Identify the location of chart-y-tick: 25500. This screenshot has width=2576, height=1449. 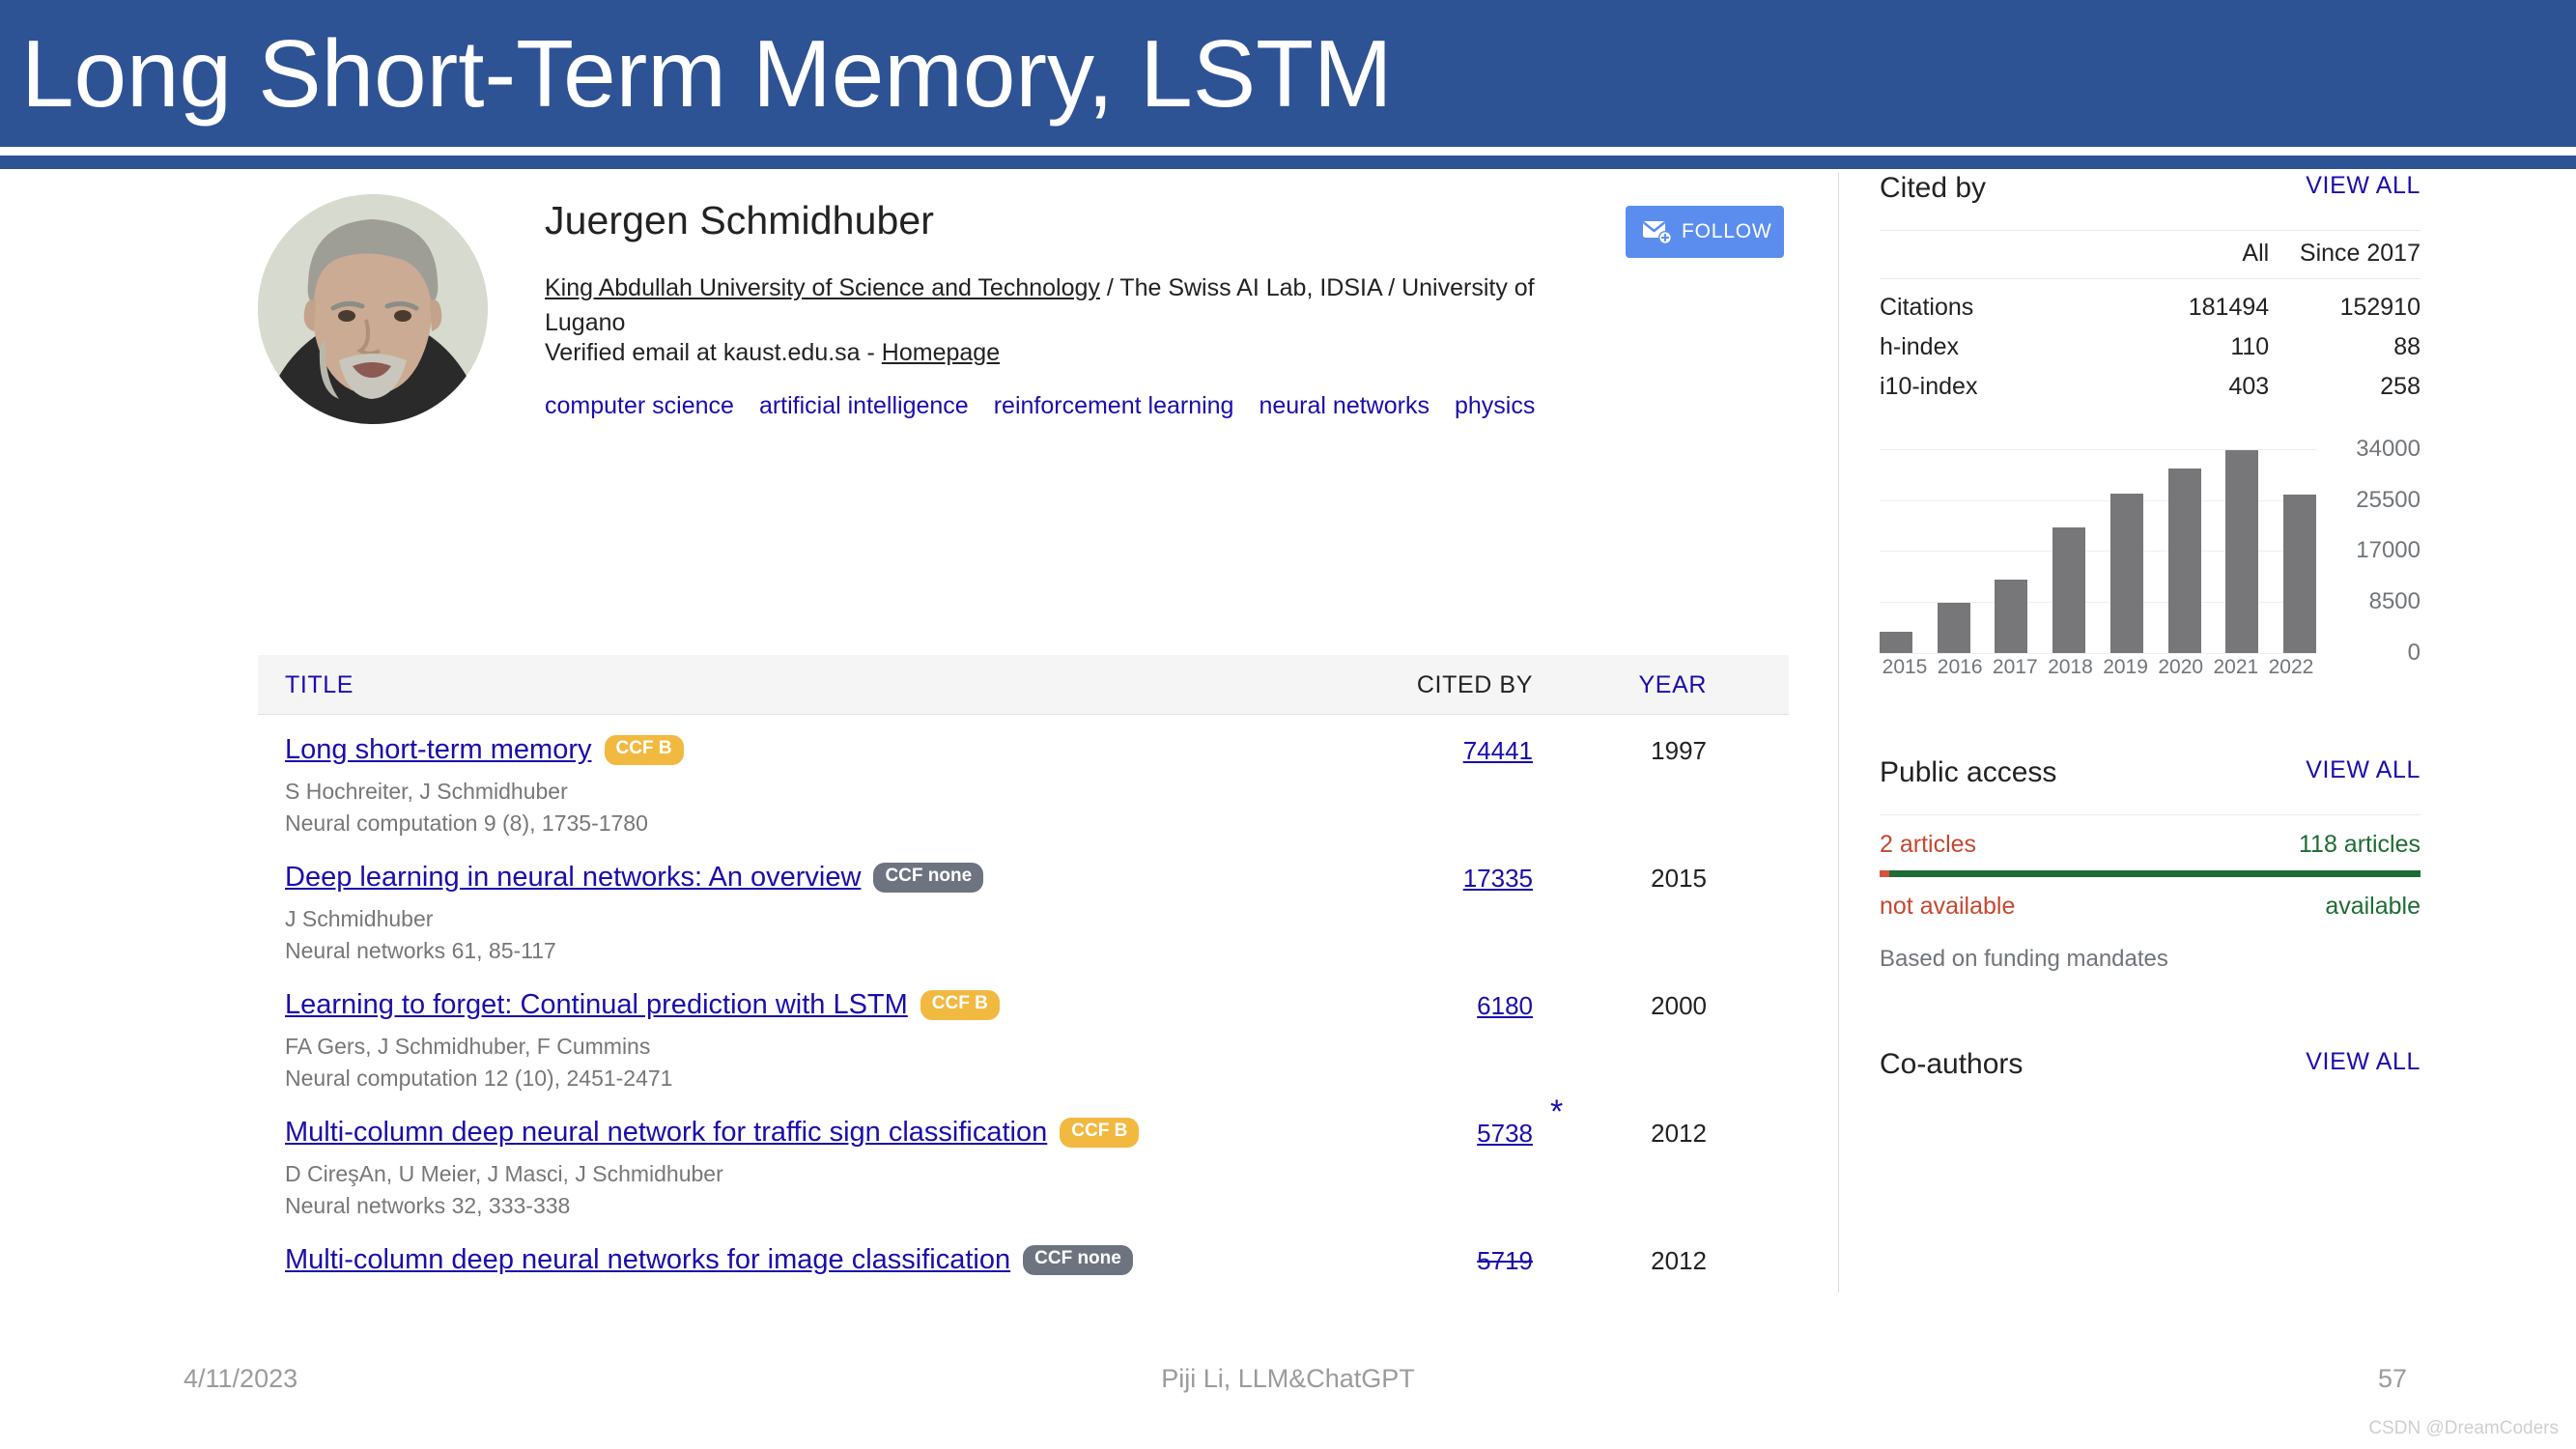
(2388, 499).